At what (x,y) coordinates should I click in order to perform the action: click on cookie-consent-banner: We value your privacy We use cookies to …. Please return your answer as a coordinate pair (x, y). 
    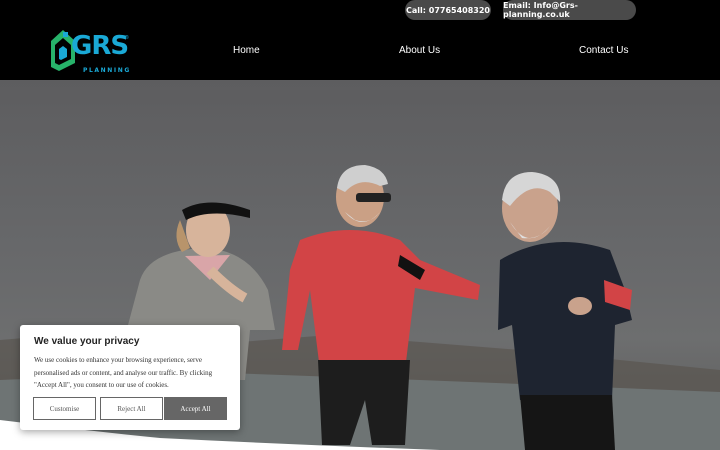
    Looking at the image, I should click on (130, 377).